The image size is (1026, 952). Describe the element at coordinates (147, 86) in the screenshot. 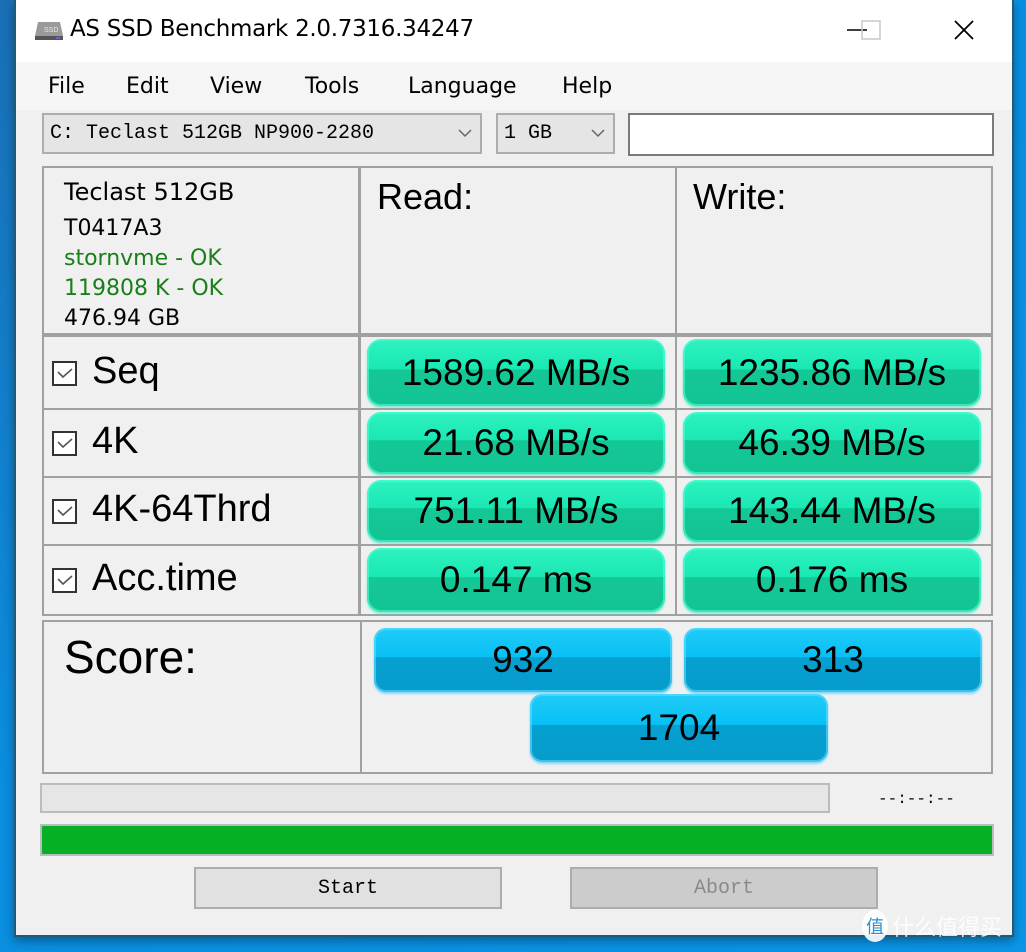

I see `menu-edit: Edit` at that location.